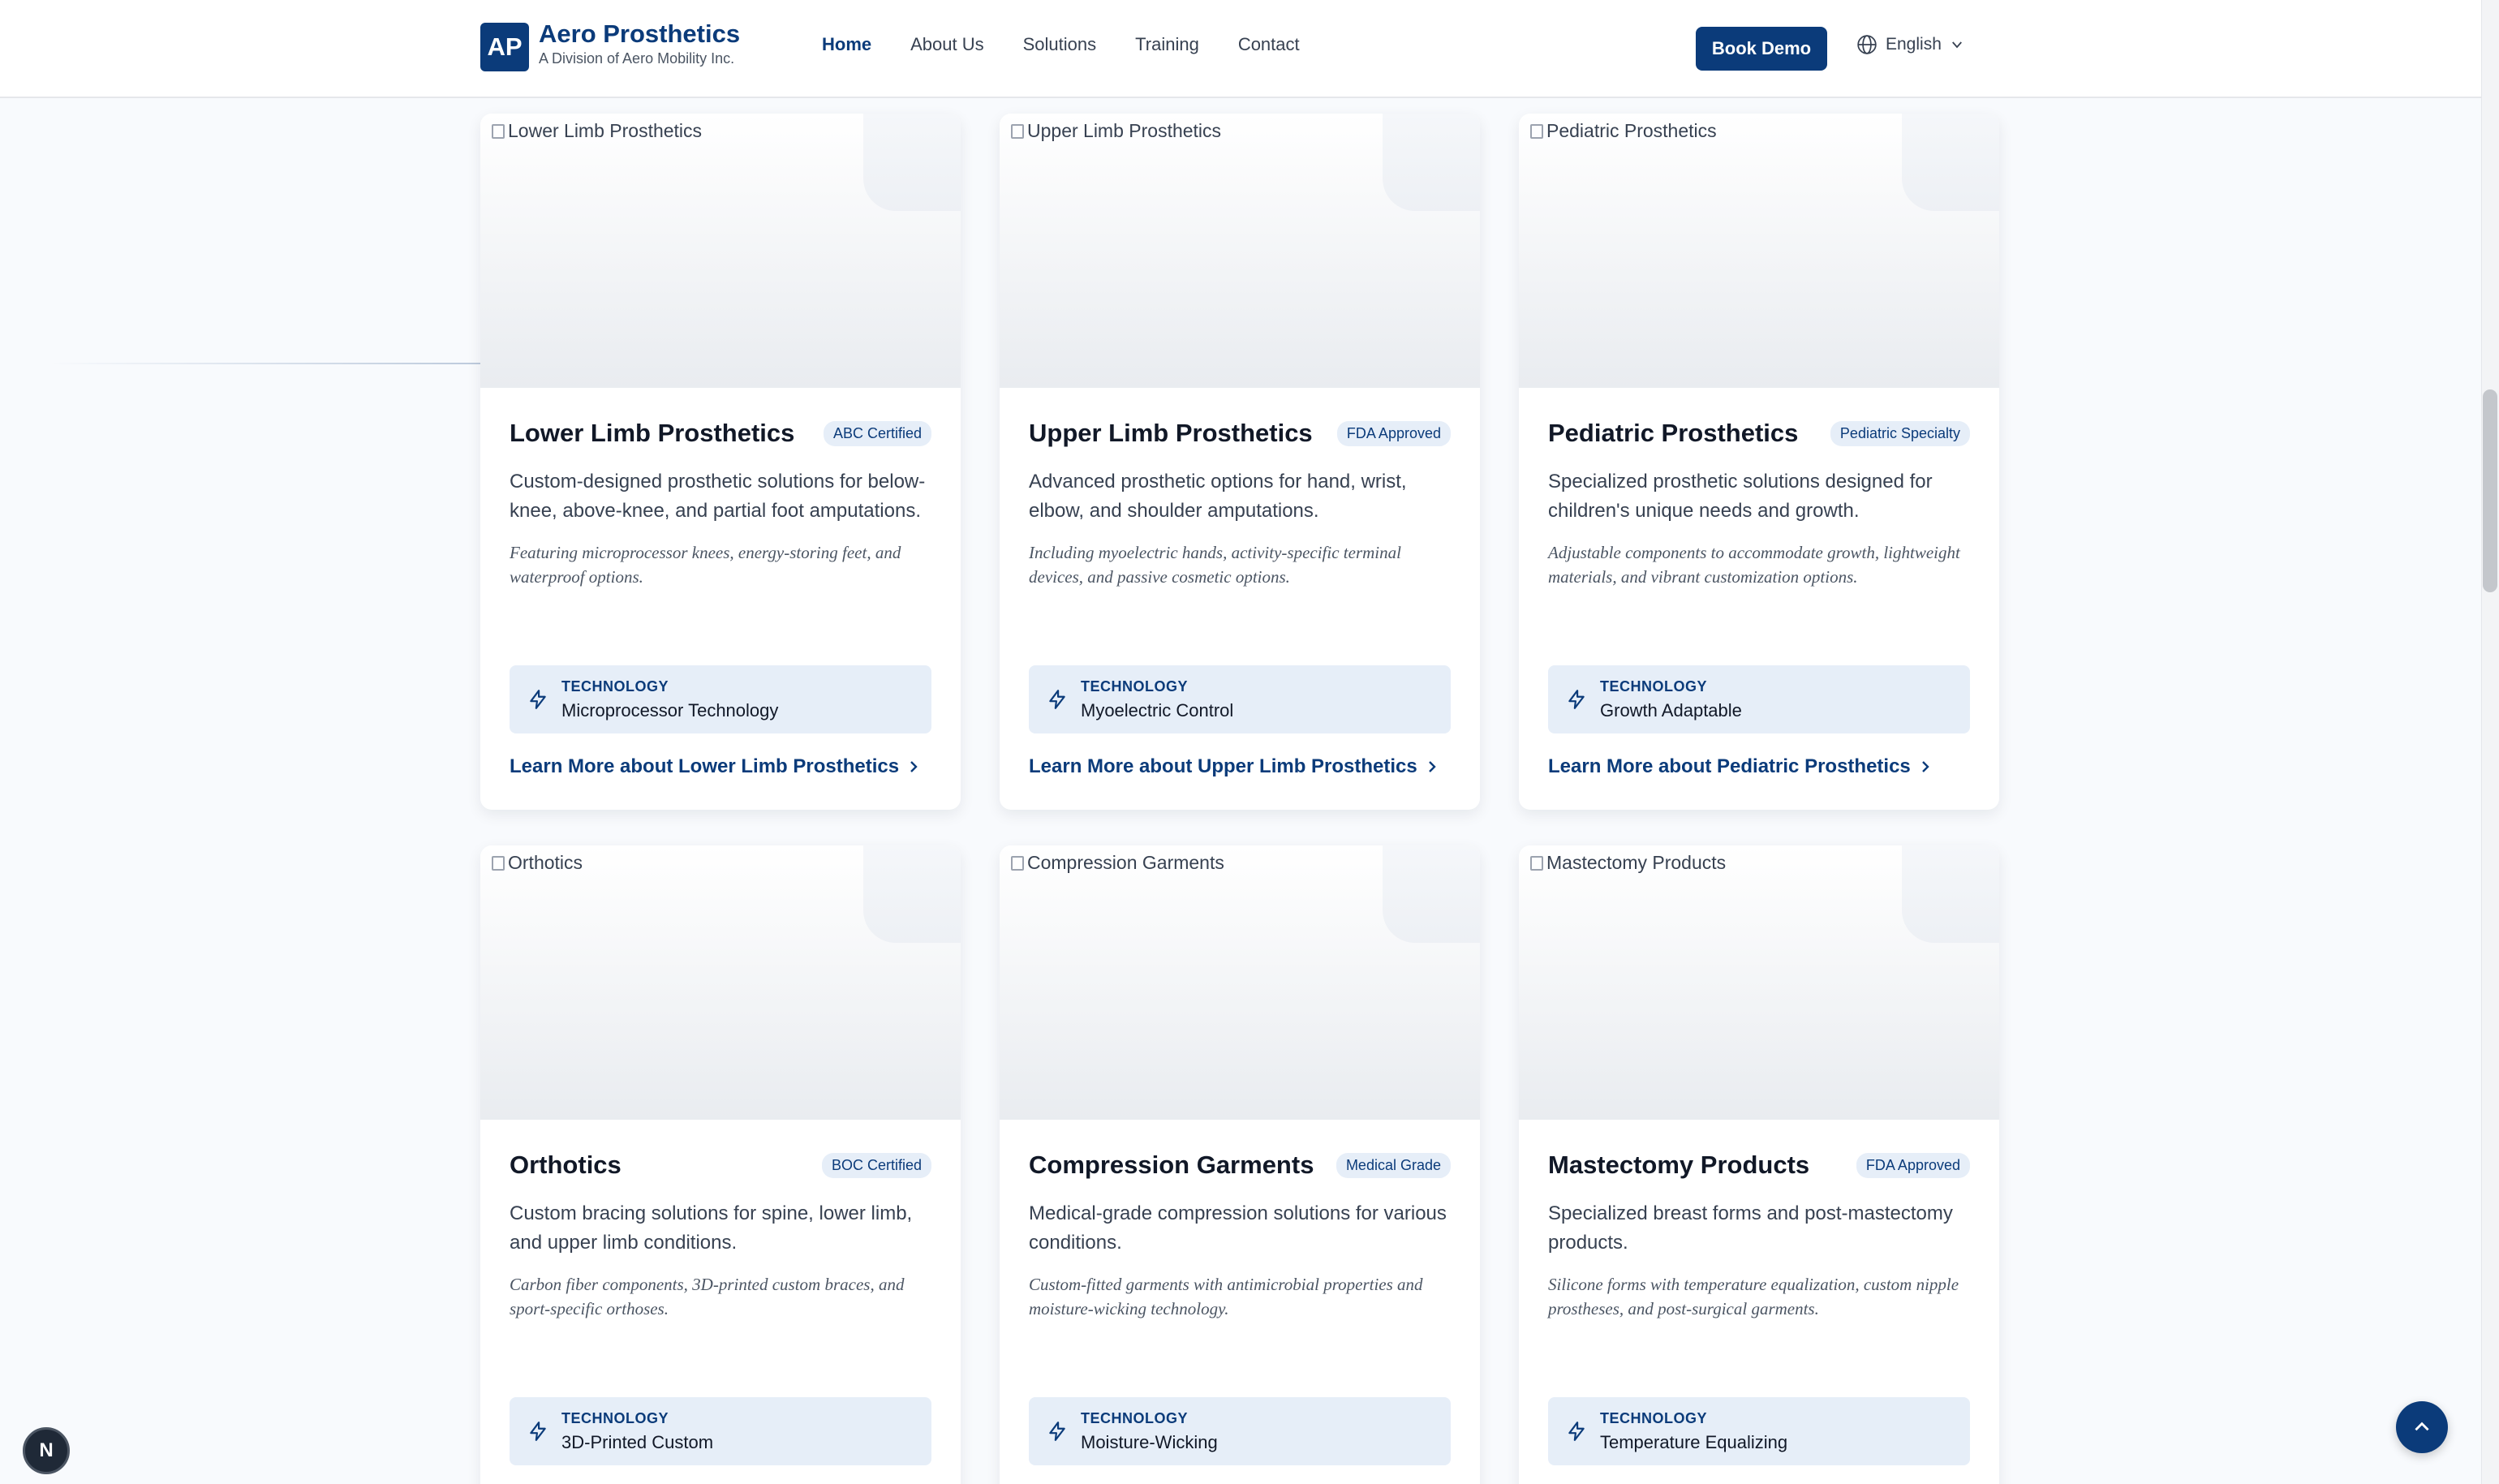  What do you see at coordinates (637, 1432) in the screenshot?
I see `technology-text: TECHNOLOGY 3D-Printed Custom` at bounding box center [637, 1432].